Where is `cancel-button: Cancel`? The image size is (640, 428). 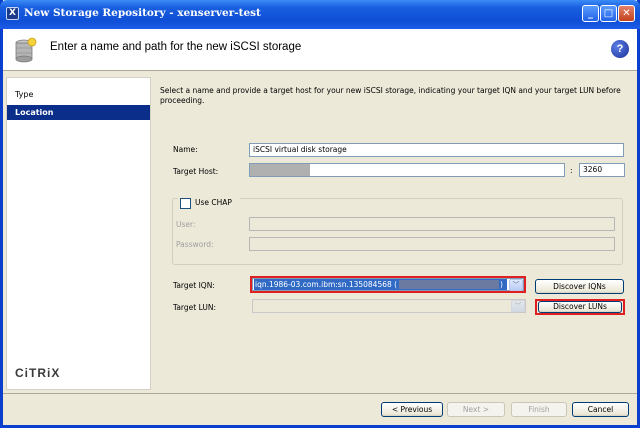
cancel-button: Cancel is located at coordinates (600, 409).